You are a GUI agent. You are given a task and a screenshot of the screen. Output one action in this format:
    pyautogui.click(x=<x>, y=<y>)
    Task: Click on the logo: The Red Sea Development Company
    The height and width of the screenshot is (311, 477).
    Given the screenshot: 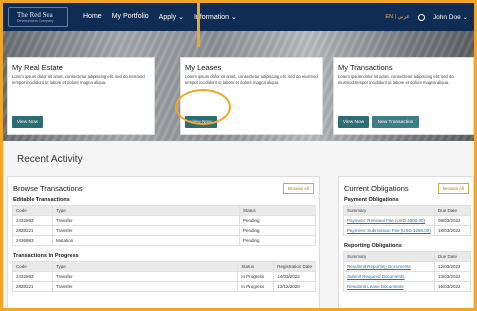 What is the action you would take?
    pyautogui.click(x=38, y=17)
    